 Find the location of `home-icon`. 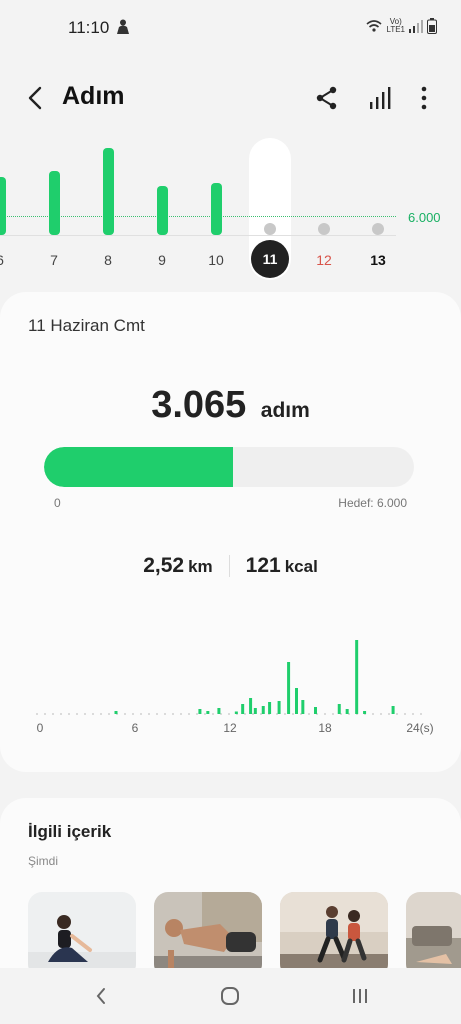

home-icon is located at coordinates (230, 996).